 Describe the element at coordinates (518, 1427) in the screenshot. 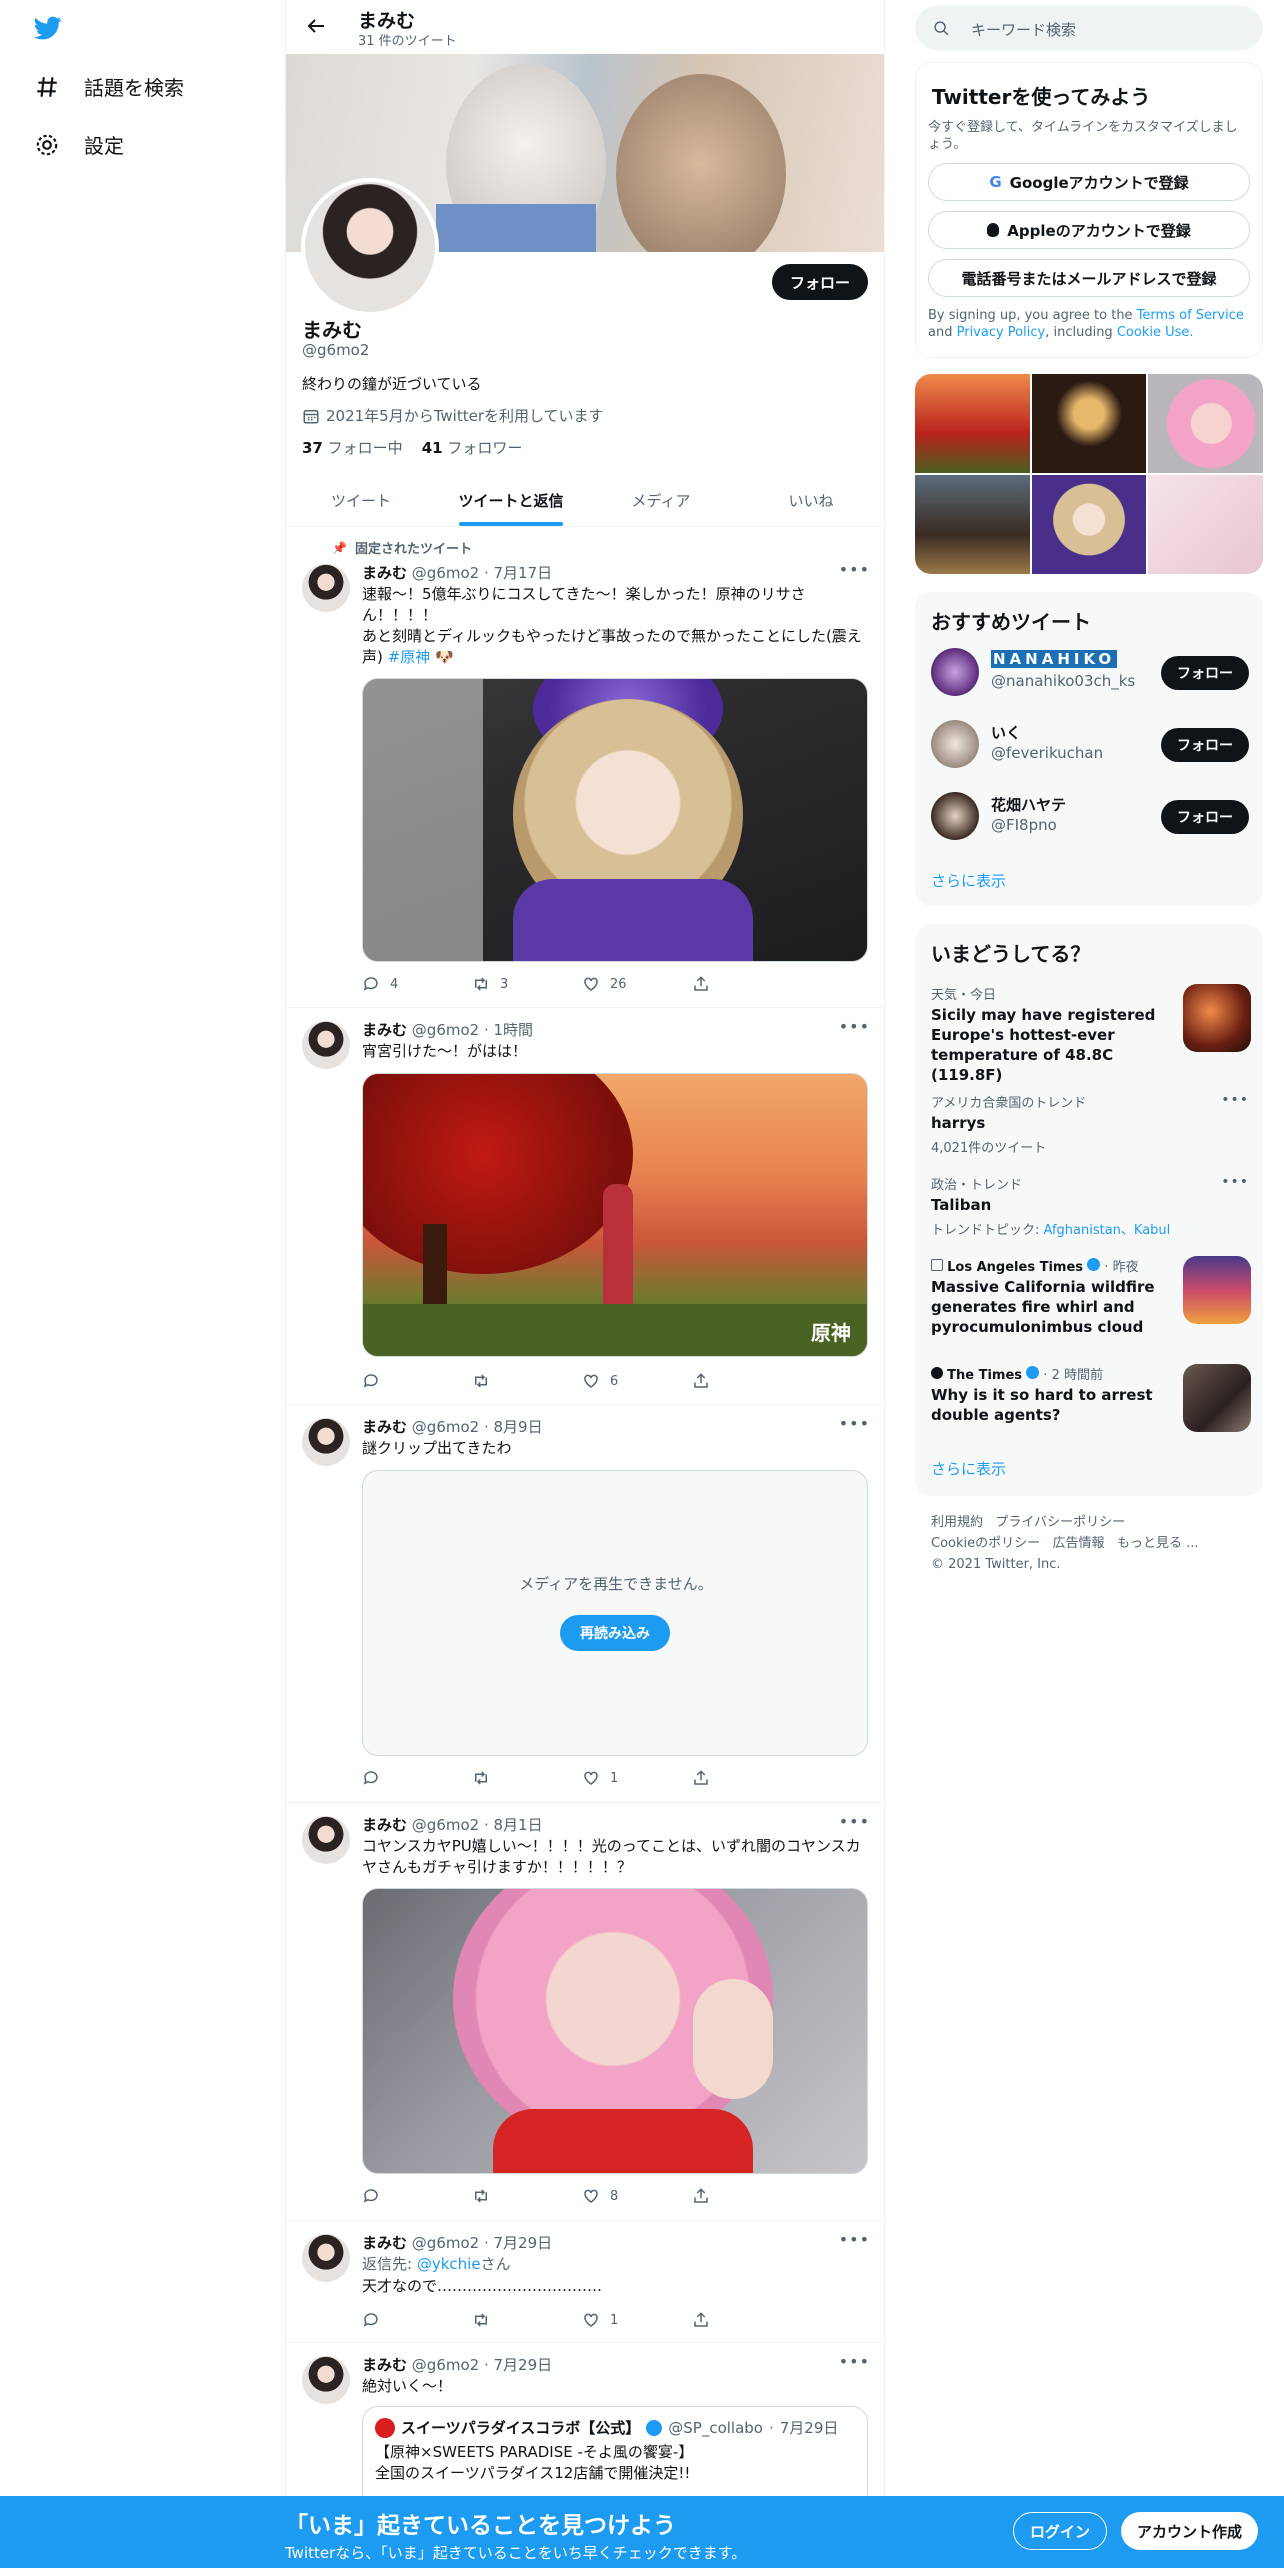

I see `tweet-time: 8月9日` at that location.